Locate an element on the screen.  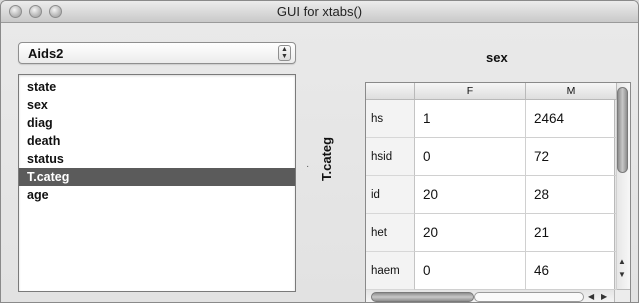
variable-list-item: sex is located at coordinates (157, 105).